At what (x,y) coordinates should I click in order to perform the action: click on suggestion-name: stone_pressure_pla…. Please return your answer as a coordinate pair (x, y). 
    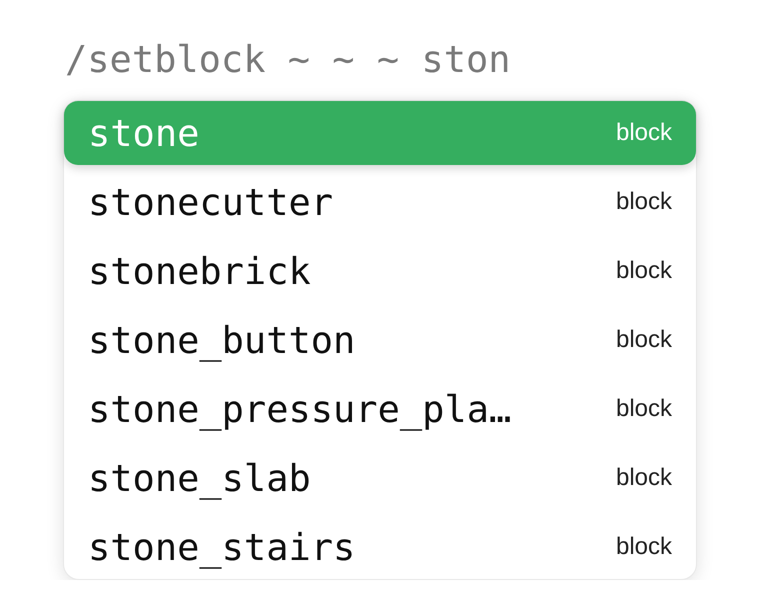
    Looking at the image, I should click on (300, 409).